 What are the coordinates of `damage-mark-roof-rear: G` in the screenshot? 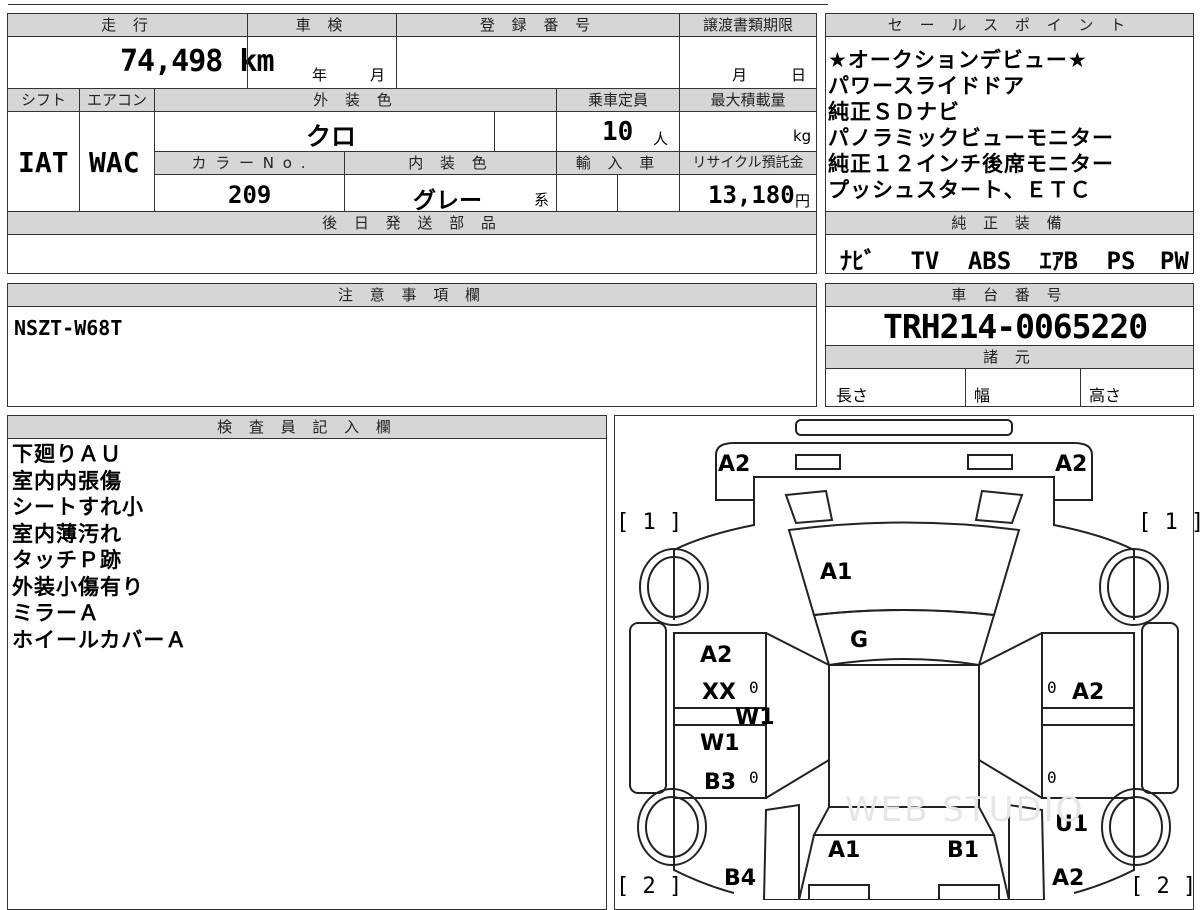 It's located at (859, 640).